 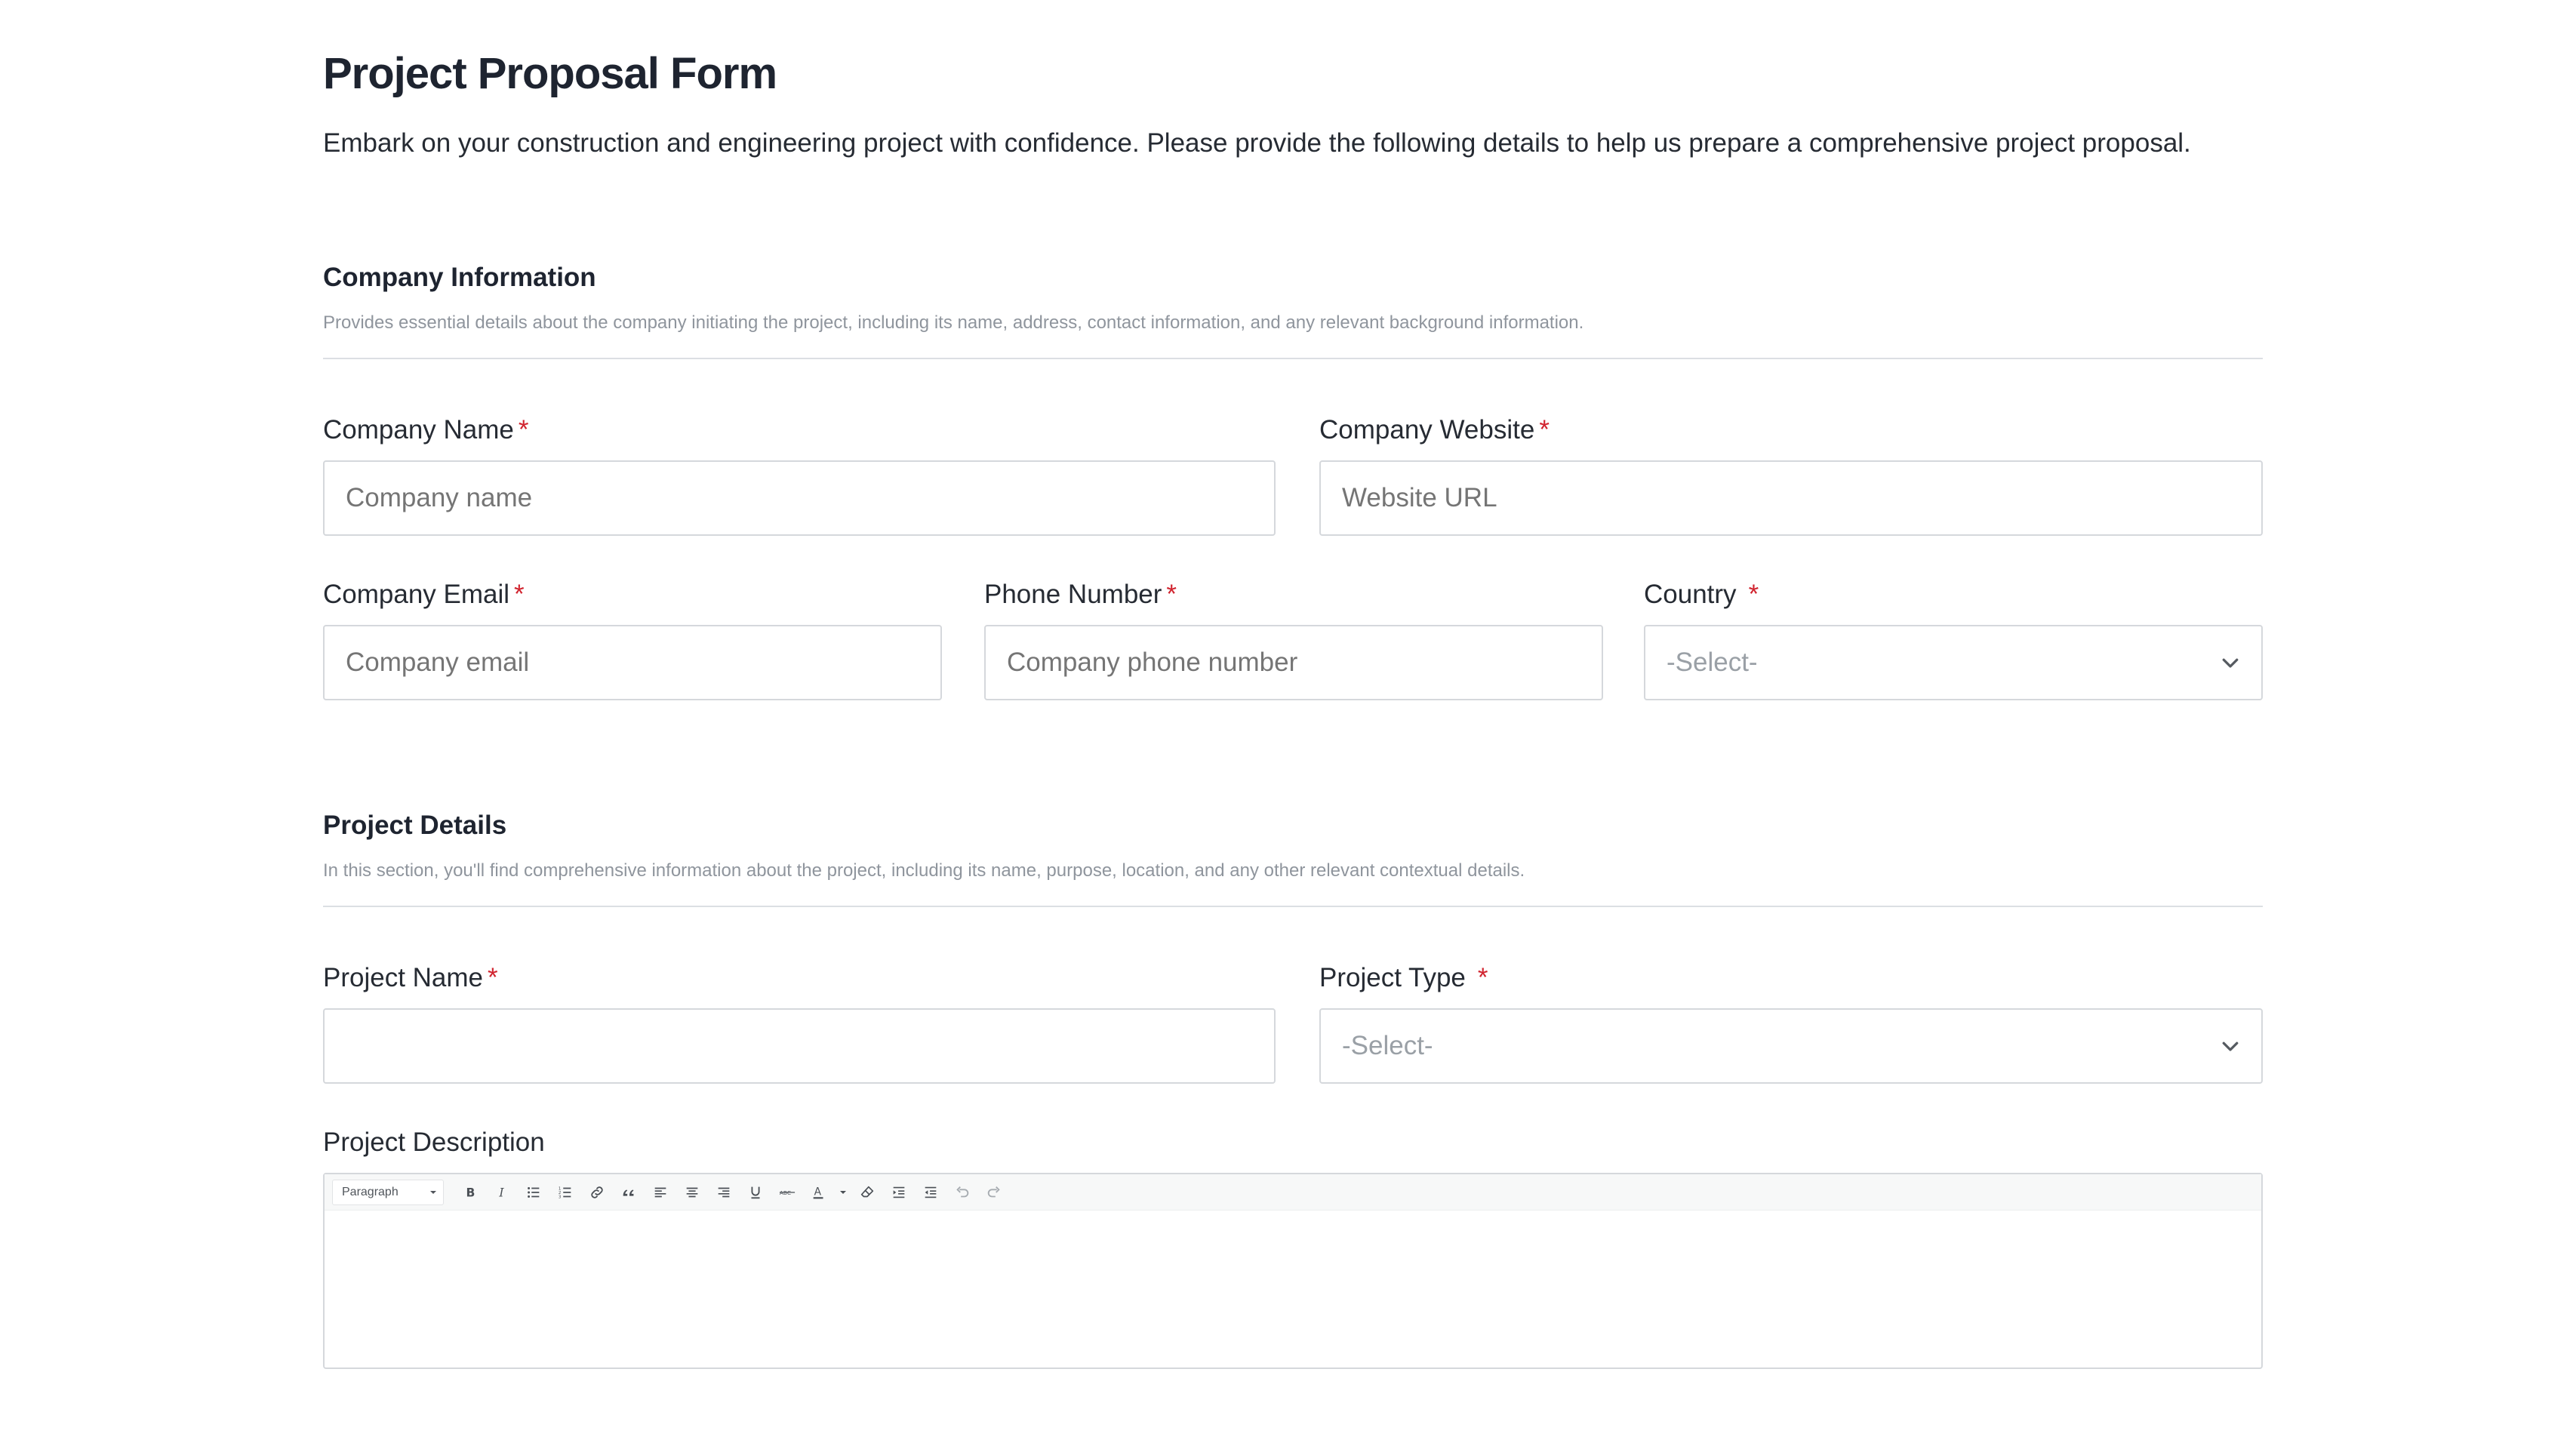 I want to click on block-format-select: Paragraph, so click(x=388, y=1192).